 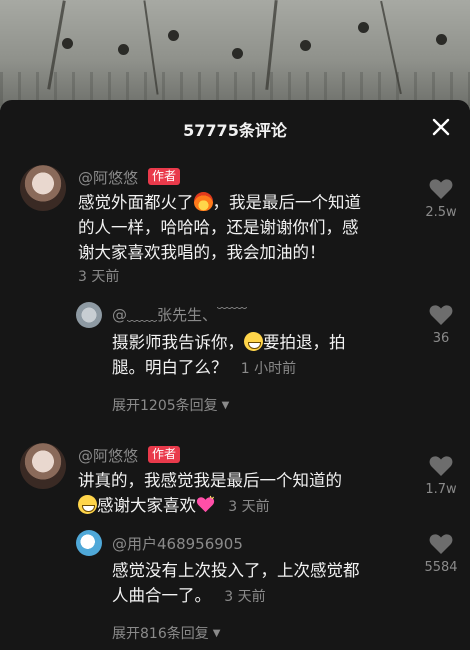 What do you see at coordinates (161, 595) in the screenshot?
I see `reply-text-segment: 人曲合一了。` at bounding box center [161, 595].